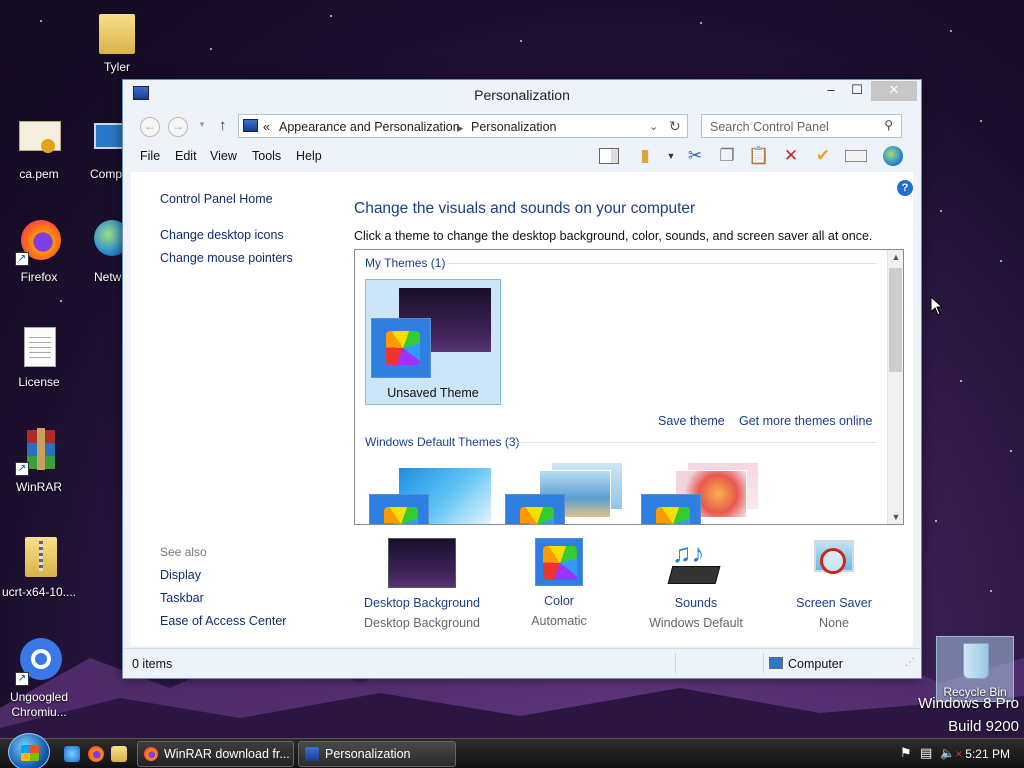 The width and height of the screenshot is (1024, 768). I want to click on sounds-music-icon: ♫♪, so click(696, 563).